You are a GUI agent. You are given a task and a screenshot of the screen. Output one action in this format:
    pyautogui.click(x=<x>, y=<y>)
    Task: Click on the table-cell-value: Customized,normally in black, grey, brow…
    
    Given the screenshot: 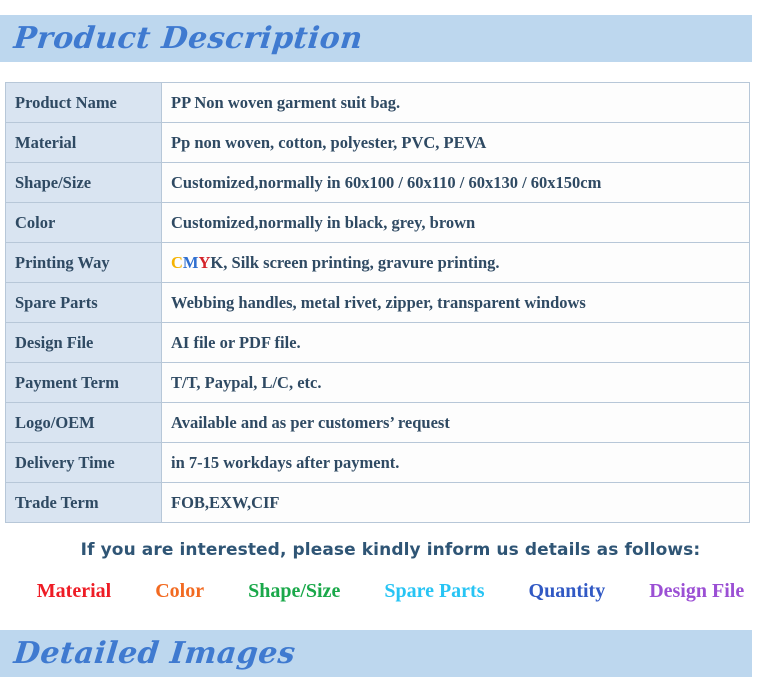 What is the action you would take?
    pyautogui.click(x=455, y=222)
    